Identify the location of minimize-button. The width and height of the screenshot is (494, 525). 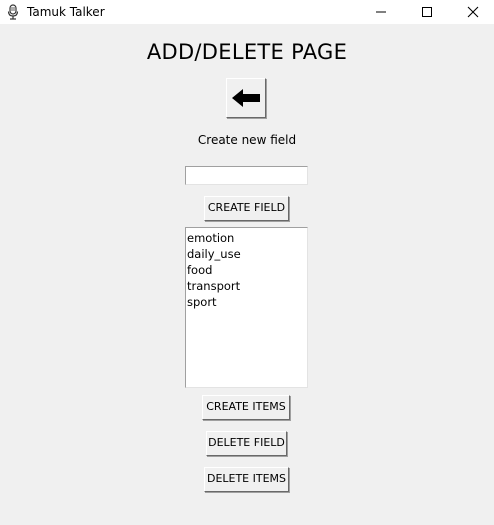
(381, 12).